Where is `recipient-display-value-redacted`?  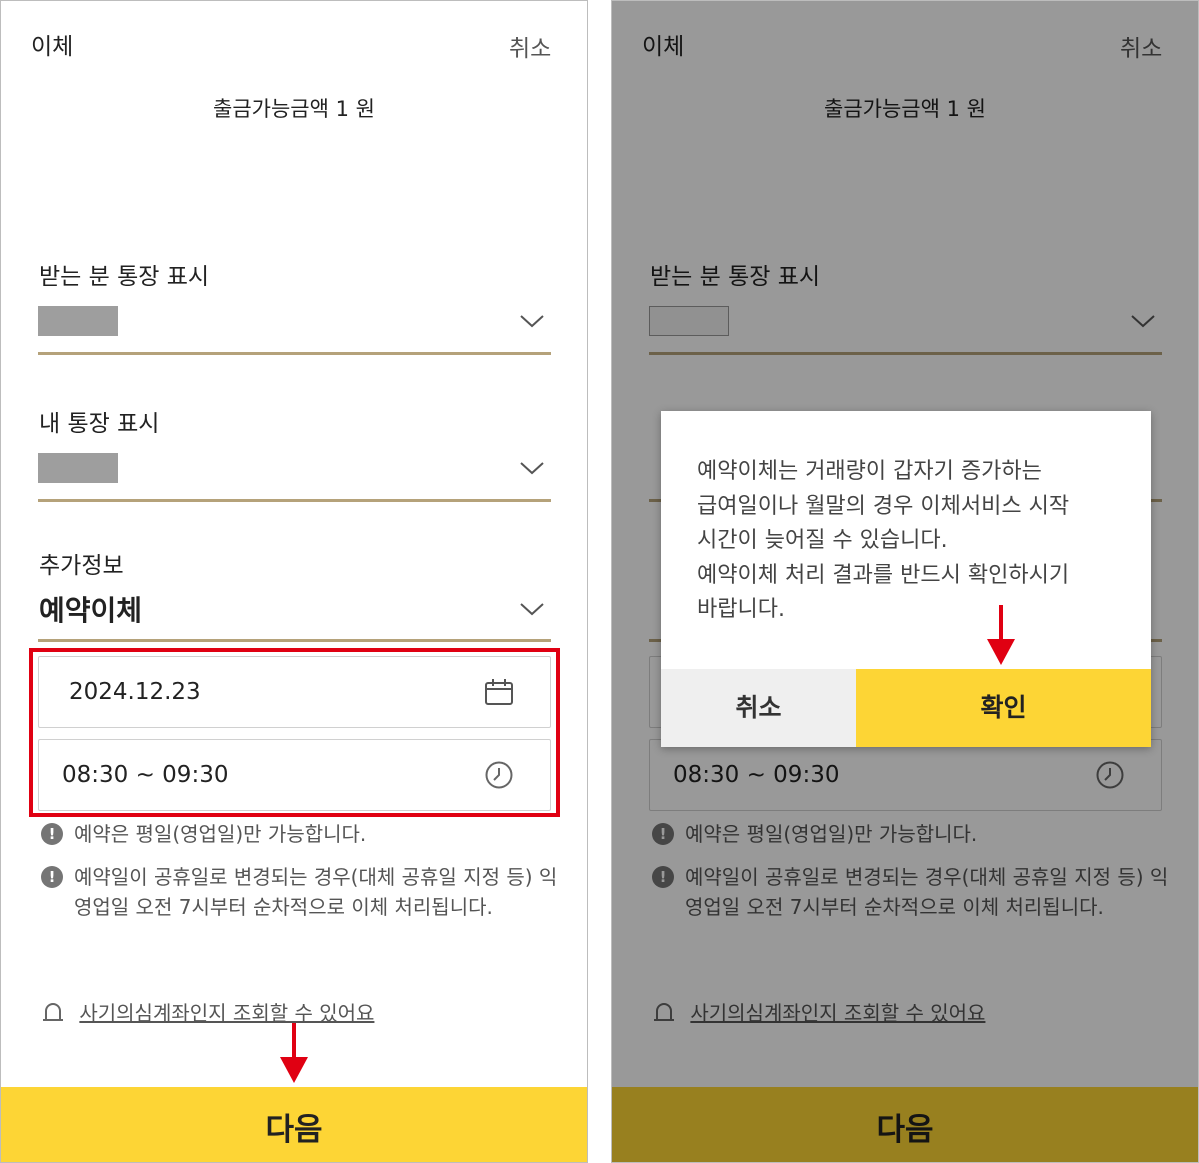 recipient-display-value-redacted is located at coordinates (78, 321).